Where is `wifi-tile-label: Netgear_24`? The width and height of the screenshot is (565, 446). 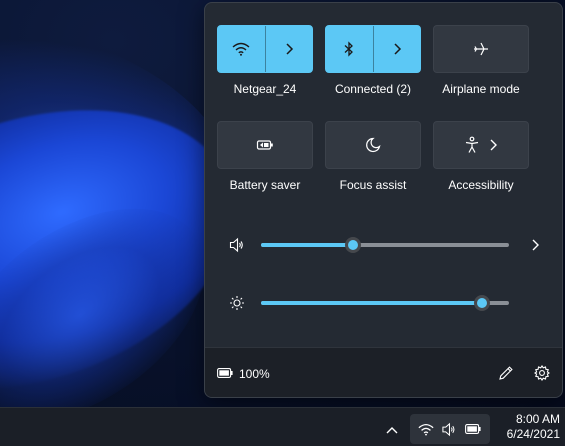
wifi-tile-label: Netgear_24 is located at coordinates (265, 89).